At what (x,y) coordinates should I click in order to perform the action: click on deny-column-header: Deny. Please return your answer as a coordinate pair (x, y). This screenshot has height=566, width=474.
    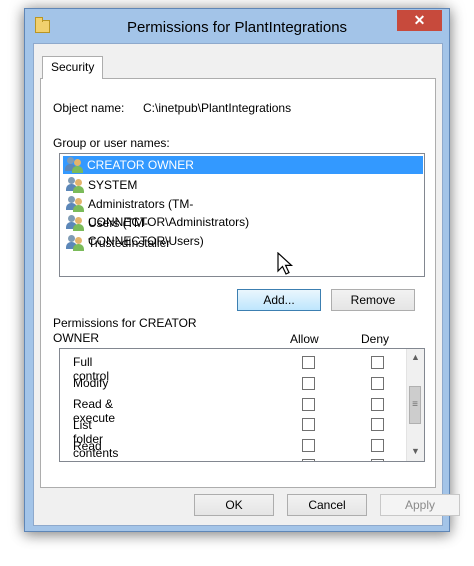
    Looking at the image, I should click on (375, 339).